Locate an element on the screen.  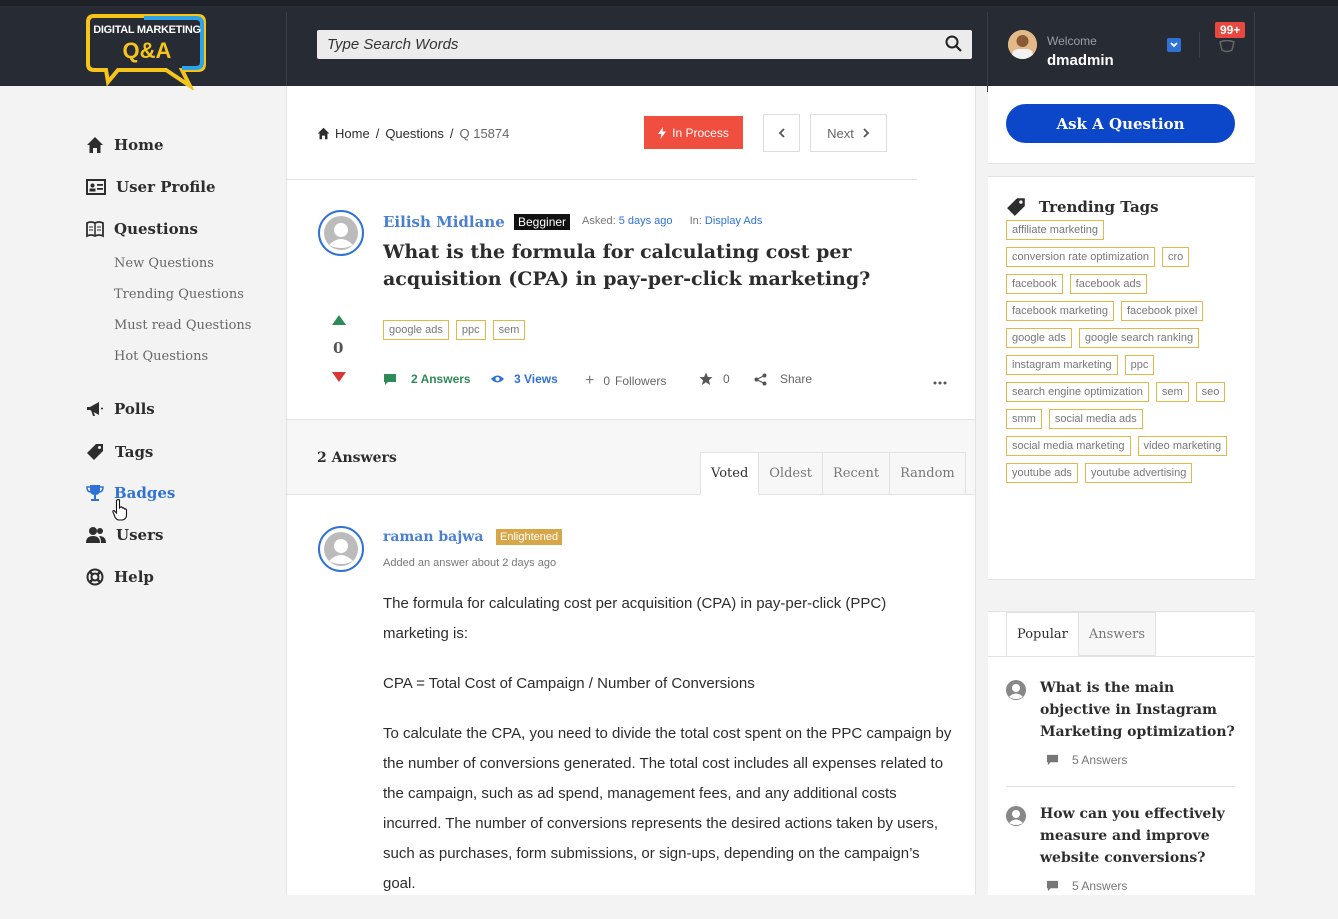
views-count: 3 Views is located at coordinates (524, 379).